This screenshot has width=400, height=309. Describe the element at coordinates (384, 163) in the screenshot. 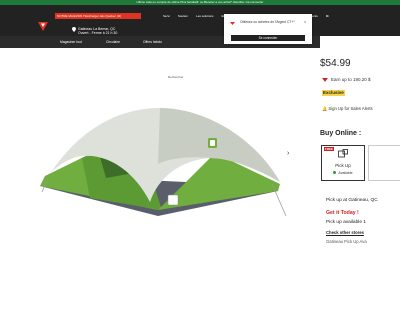

I see `delivery-option-card` at that location.